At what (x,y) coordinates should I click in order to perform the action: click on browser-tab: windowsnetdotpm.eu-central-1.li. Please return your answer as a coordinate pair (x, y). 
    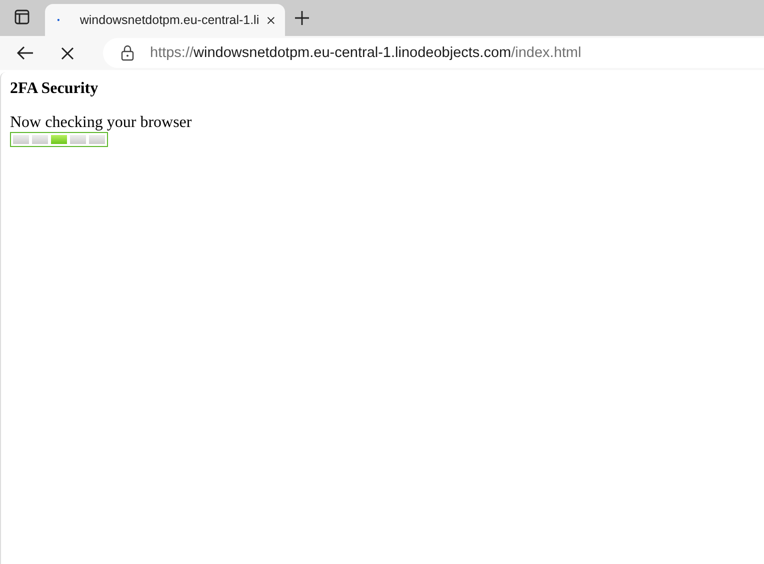
    Looking at the image, I should click on (165, 20).